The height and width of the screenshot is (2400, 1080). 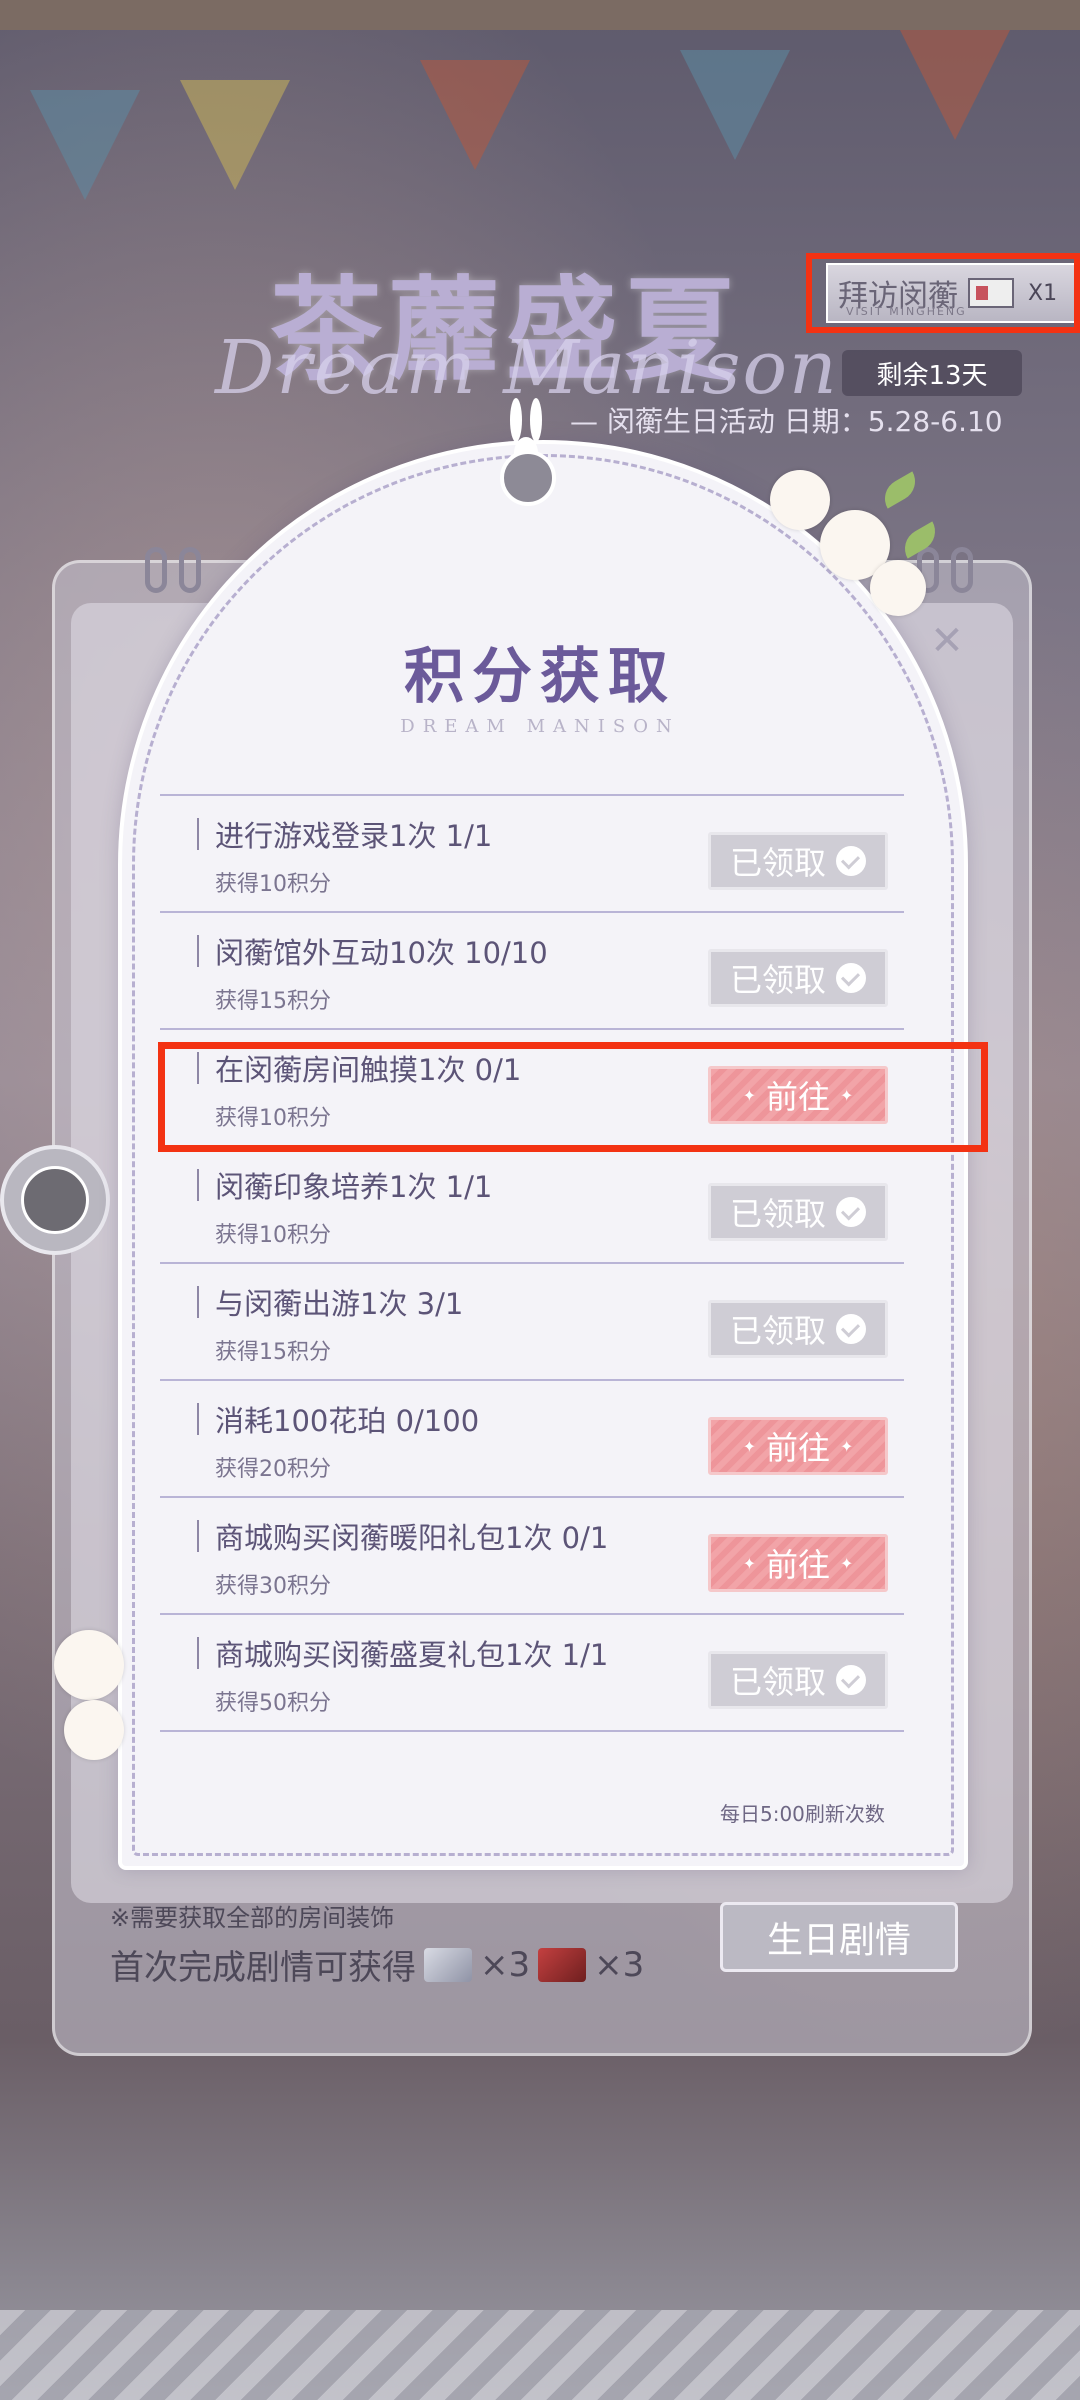 I want to click on background-bottom-strip, so click(x=540, y=2355).